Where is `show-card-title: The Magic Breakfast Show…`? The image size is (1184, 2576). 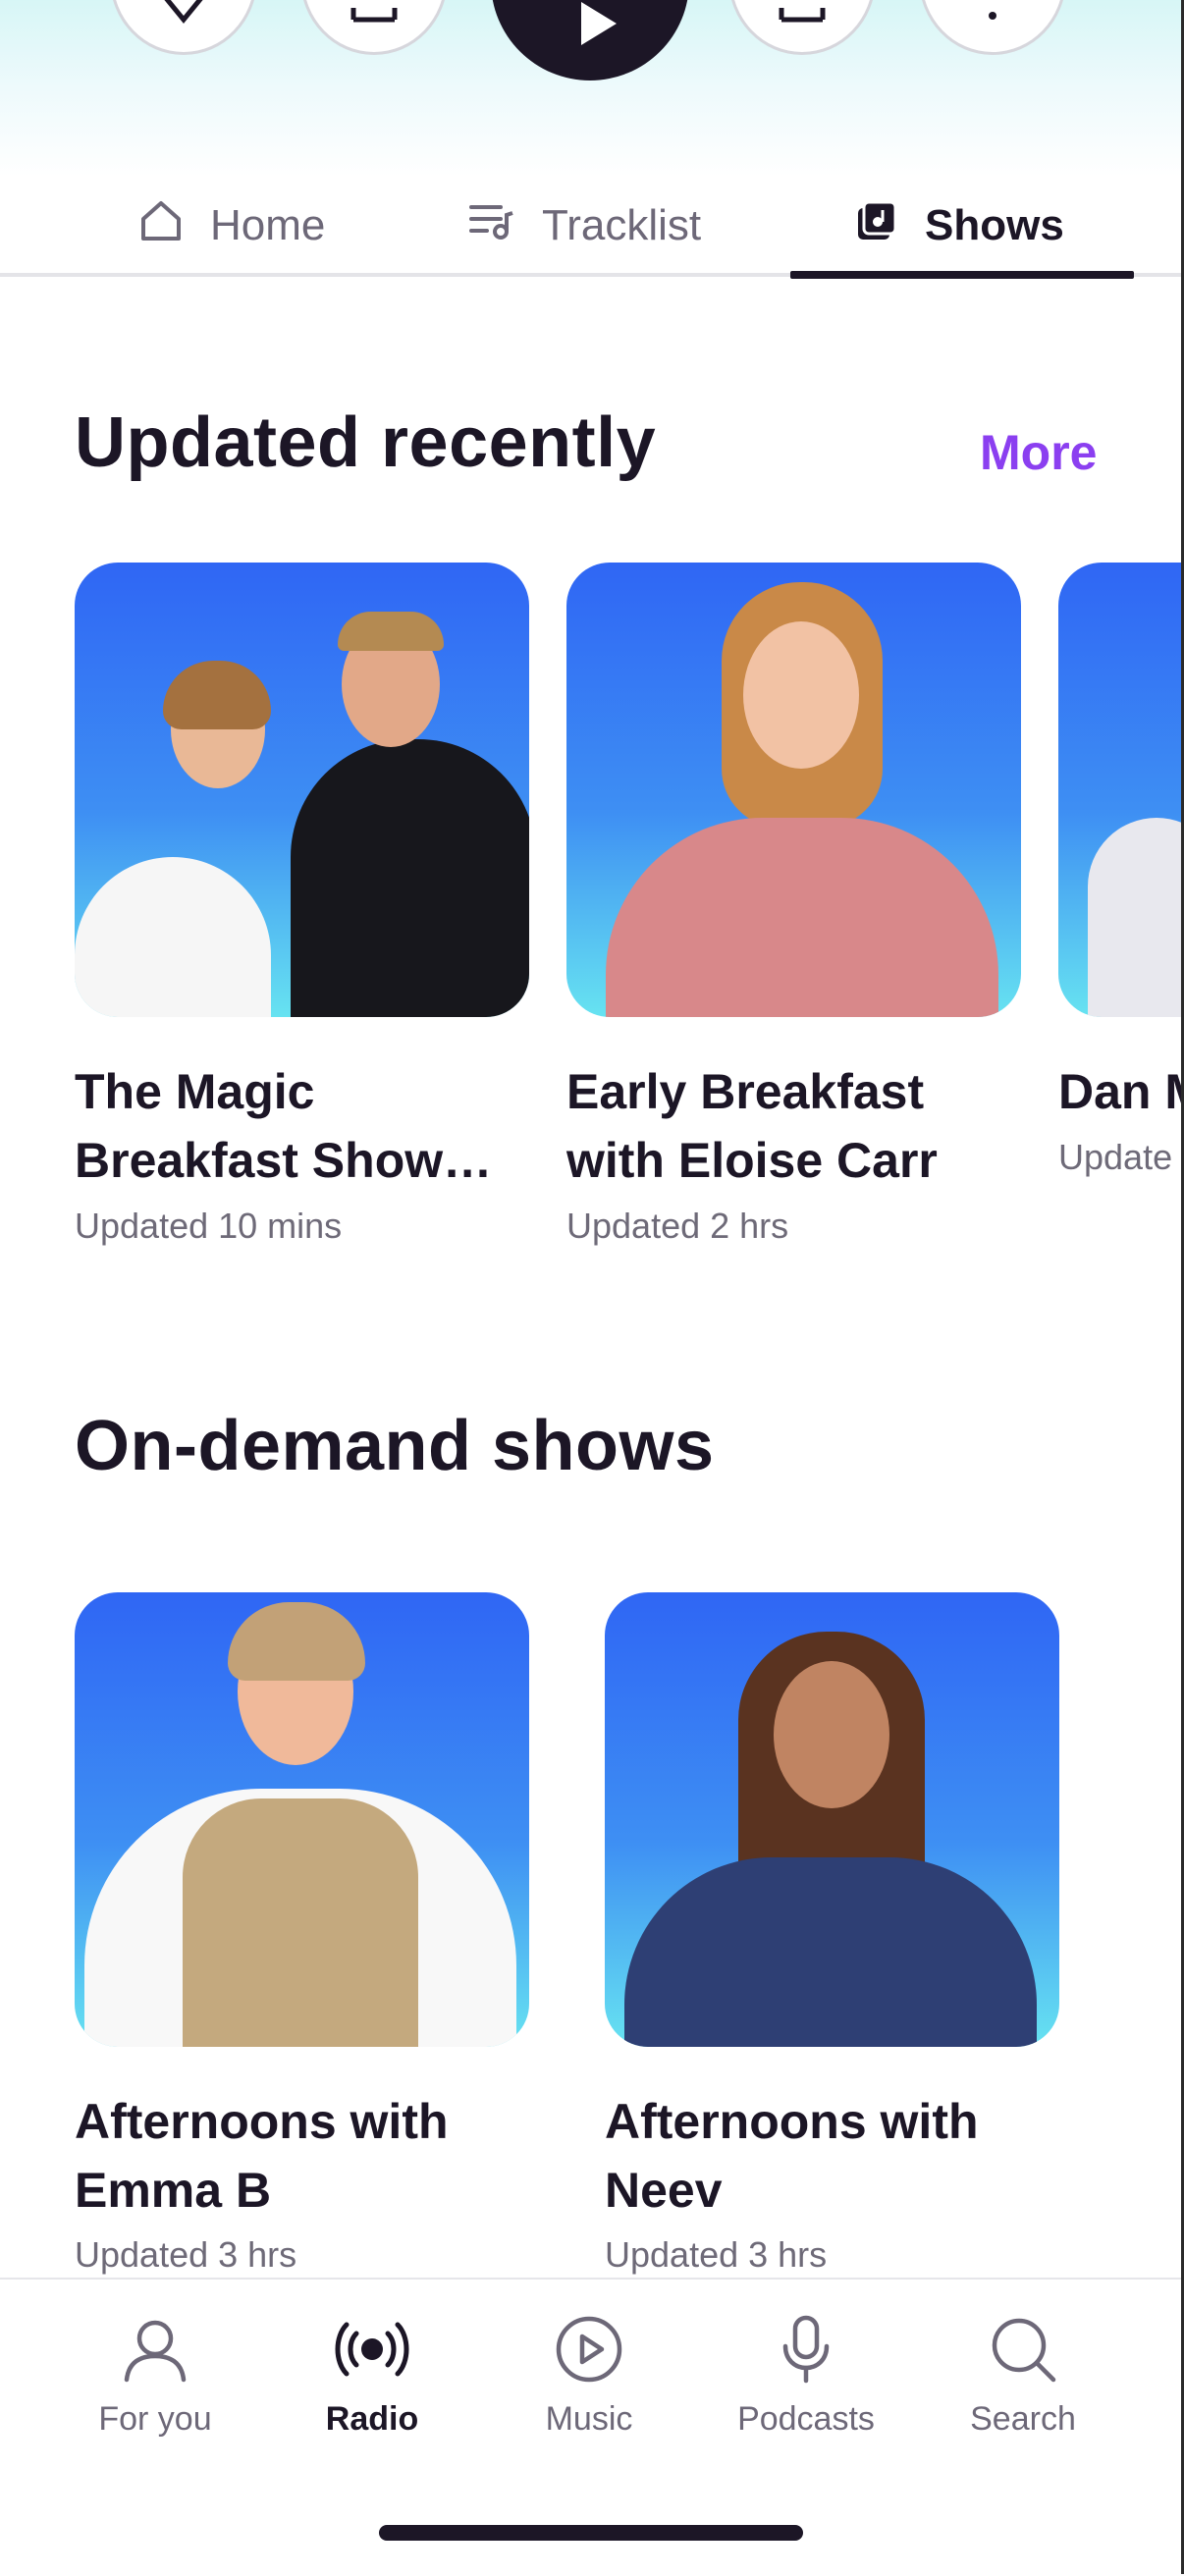
show-card-title: The Magic Breakfast Show… is located at coordinates (306, 1126).